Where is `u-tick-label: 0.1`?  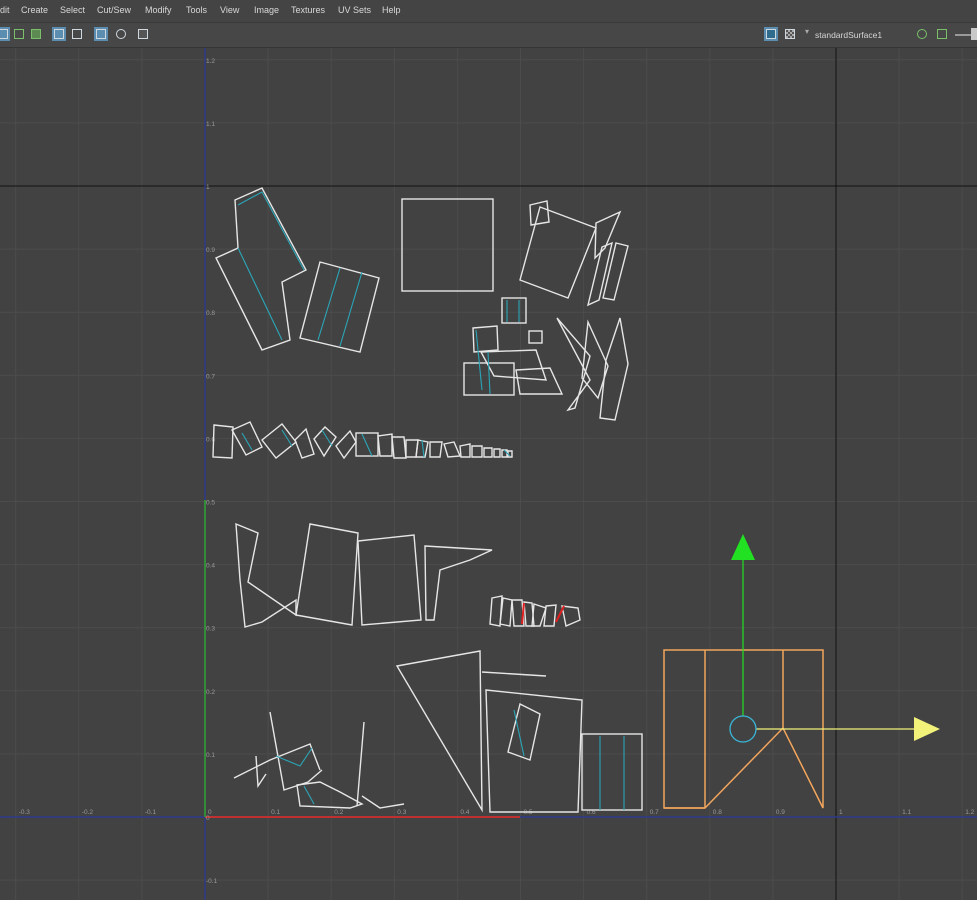 u-tick-label: 0.1 is located at coordinates (275, 812).